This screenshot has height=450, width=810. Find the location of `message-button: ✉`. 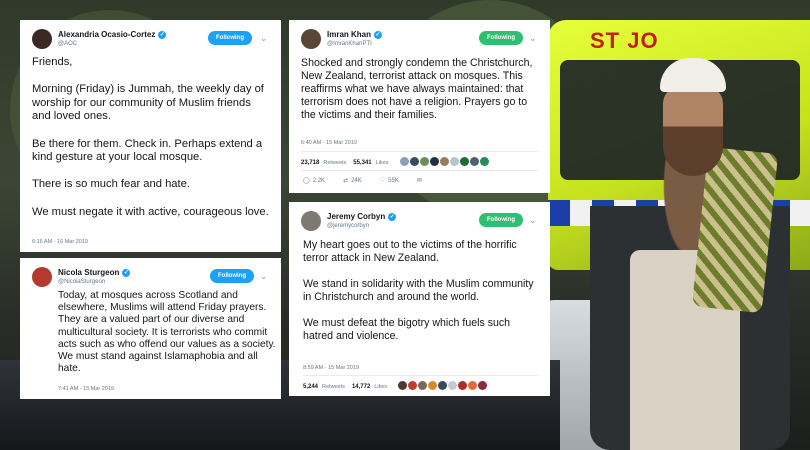

message-button: ✉ is located at coordinates (419, 180).